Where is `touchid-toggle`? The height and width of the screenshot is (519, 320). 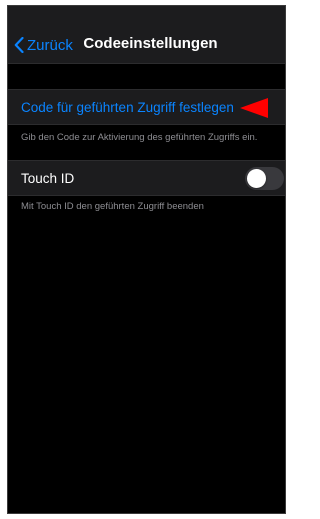 touchid-toggle is located at coordinates (264, 178).